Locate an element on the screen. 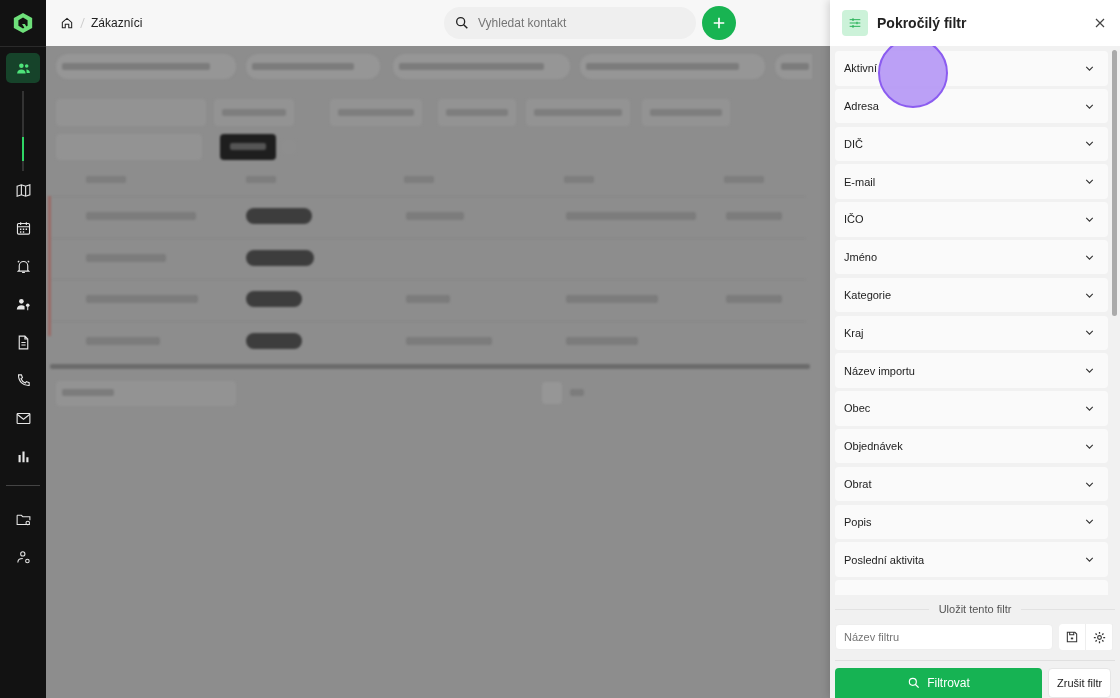  filter-accordion: Popis is located at coordinates (971, 522).